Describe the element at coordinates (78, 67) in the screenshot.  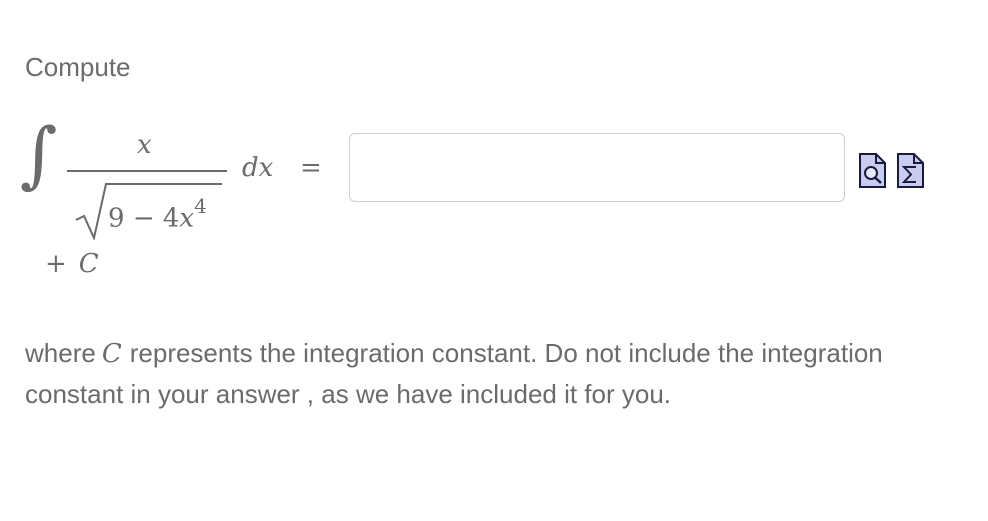
I see `question-prompt: Compute` at that location.